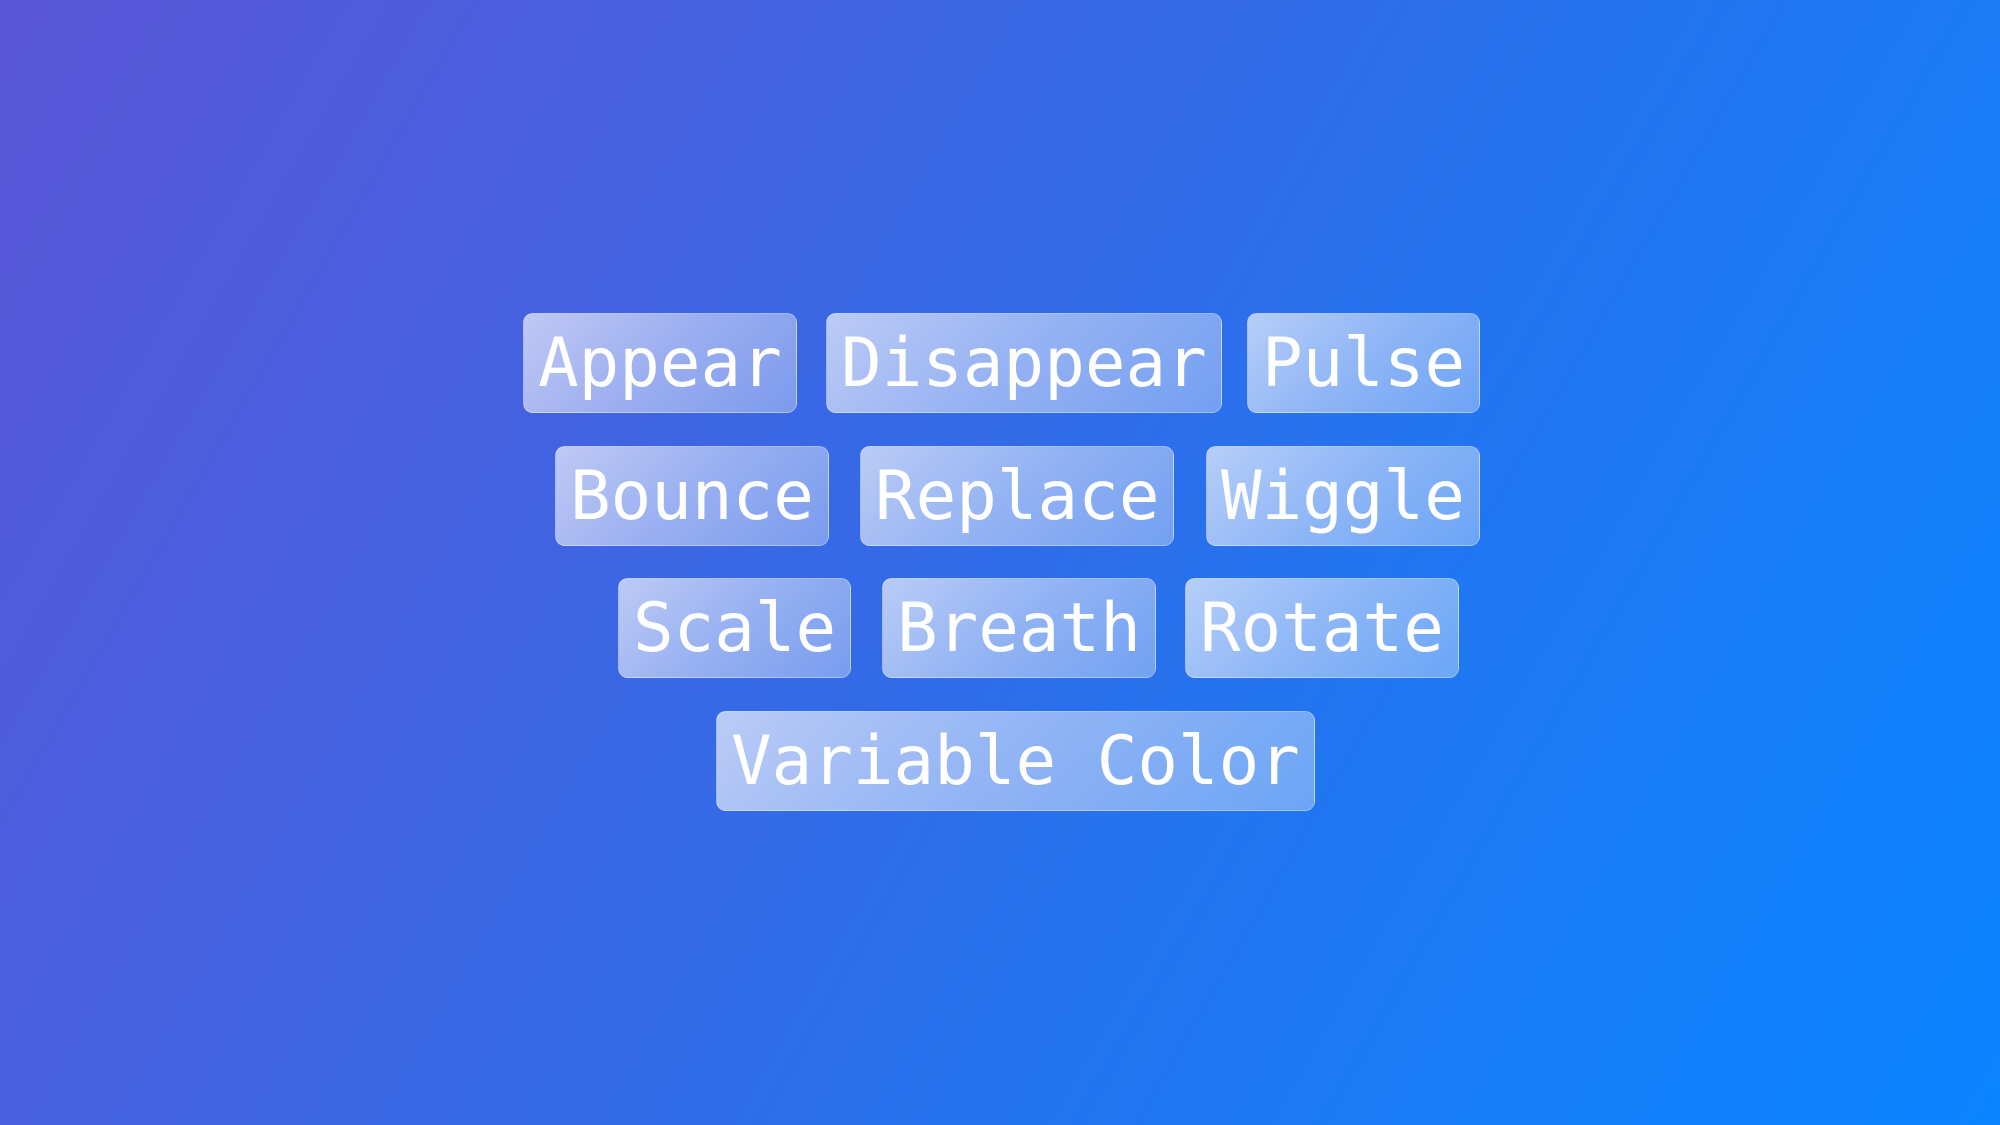  Describe the element at coordinates (1017, 496) in the screenshot. I see `tag-replace: Replace` at that location.